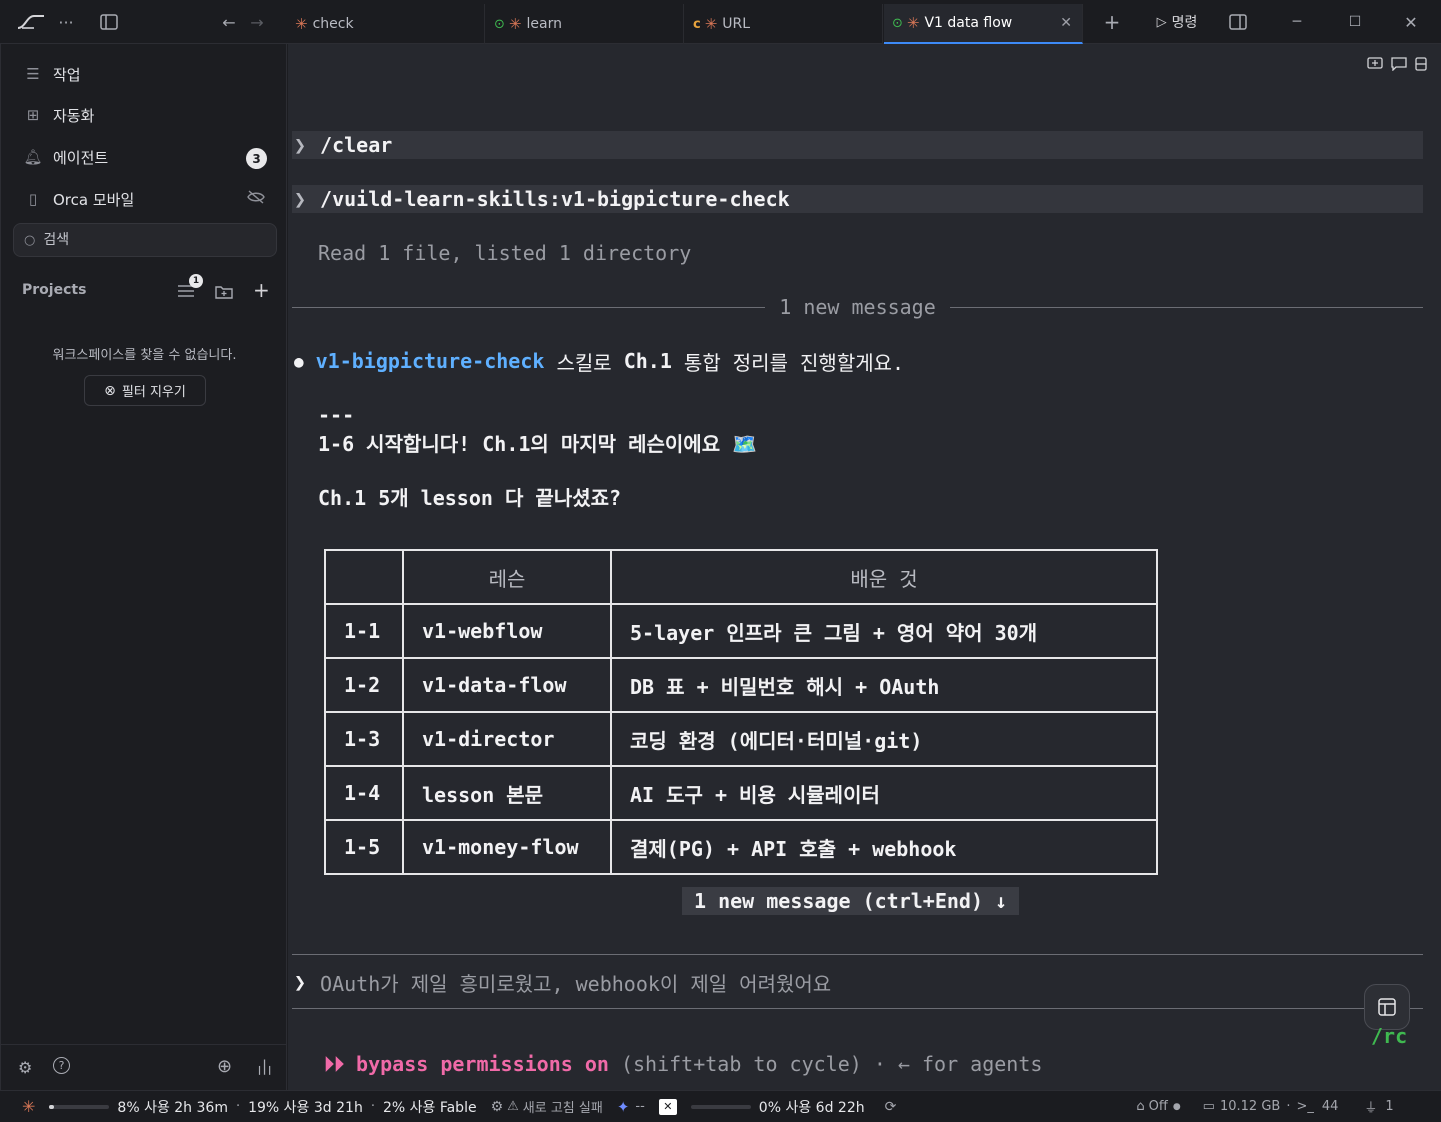  What do you see at coordinates (364, 739) in the screenshot?
I see `table-cell: 1-3` at bounding box center [364, 739].